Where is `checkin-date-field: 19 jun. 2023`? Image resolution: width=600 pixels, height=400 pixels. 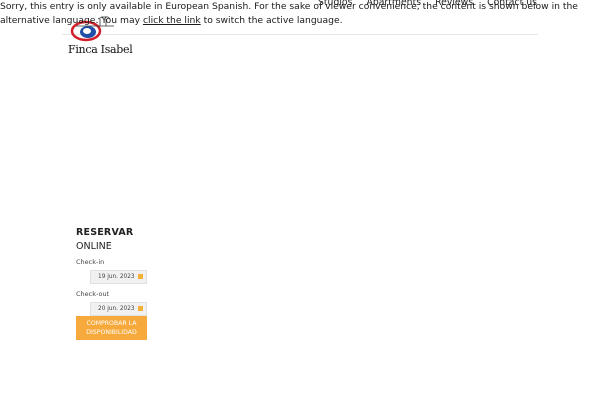
checkin-date-field: 19 jun. 2023 is located at coordinates (118, 277).